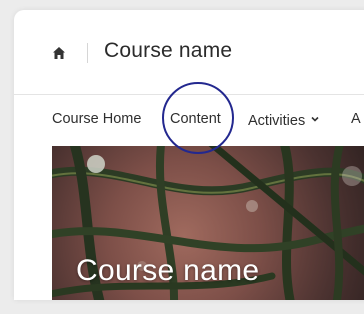 The image size is (364, 314). What do you see at coordinates (315, 116) in the screenshot?
I see `chevron-down-icon` at bounding box center [315, 116].